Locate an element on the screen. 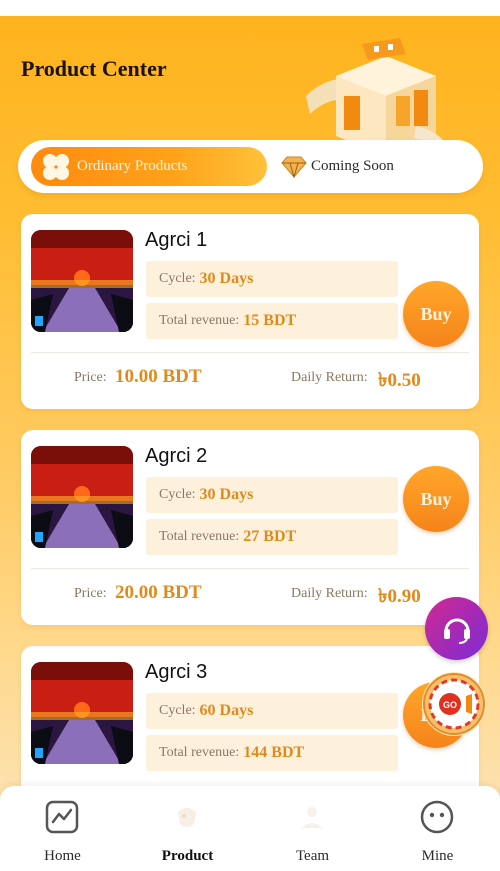 This screenshot has height=871, width=500. customer-support-button is located at coordinates (456, 628).